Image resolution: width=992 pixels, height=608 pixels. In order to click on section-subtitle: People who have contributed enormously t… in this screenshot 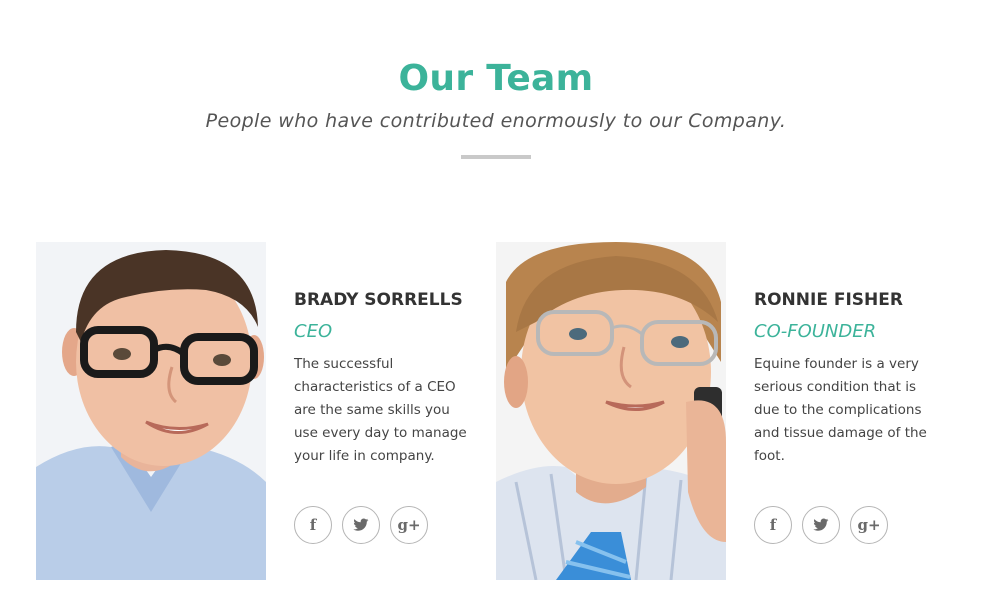, I will do `click(496, 121)`.